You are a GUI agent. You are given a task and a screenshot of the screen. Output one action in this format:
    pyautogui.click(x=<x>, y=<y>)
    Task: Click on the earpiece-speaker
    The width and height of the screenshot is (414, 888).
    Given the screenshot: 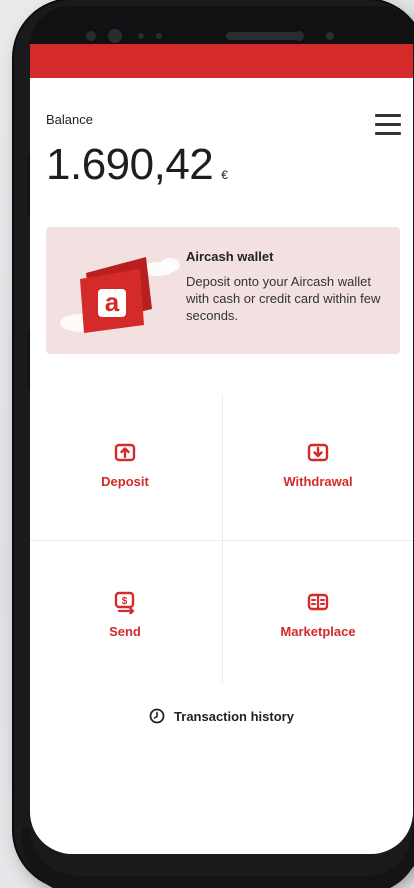 What is the action you would take?
    pyautogui.click(x=265, y=36)
    